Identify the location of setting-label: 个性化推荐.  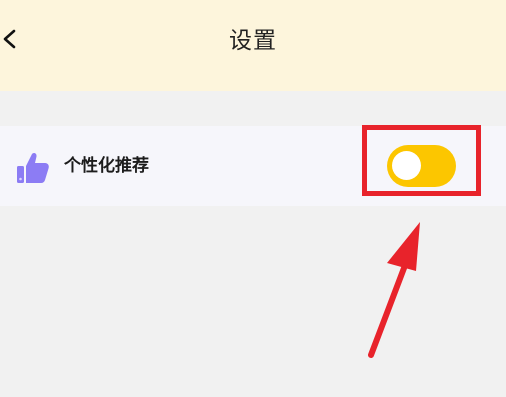
(106, 166).